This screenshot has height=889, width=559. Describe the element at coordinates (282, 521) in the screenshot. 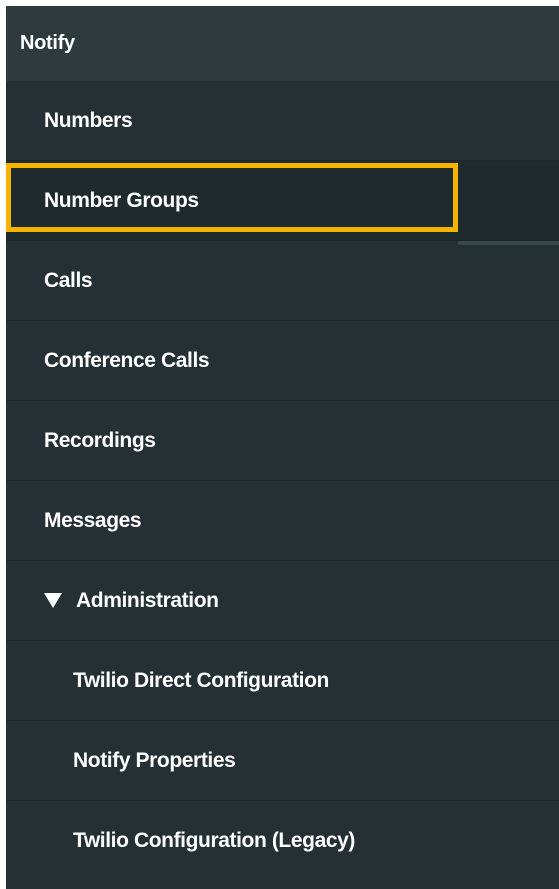

I see `sidebar-item-messages: Messages` at that location.